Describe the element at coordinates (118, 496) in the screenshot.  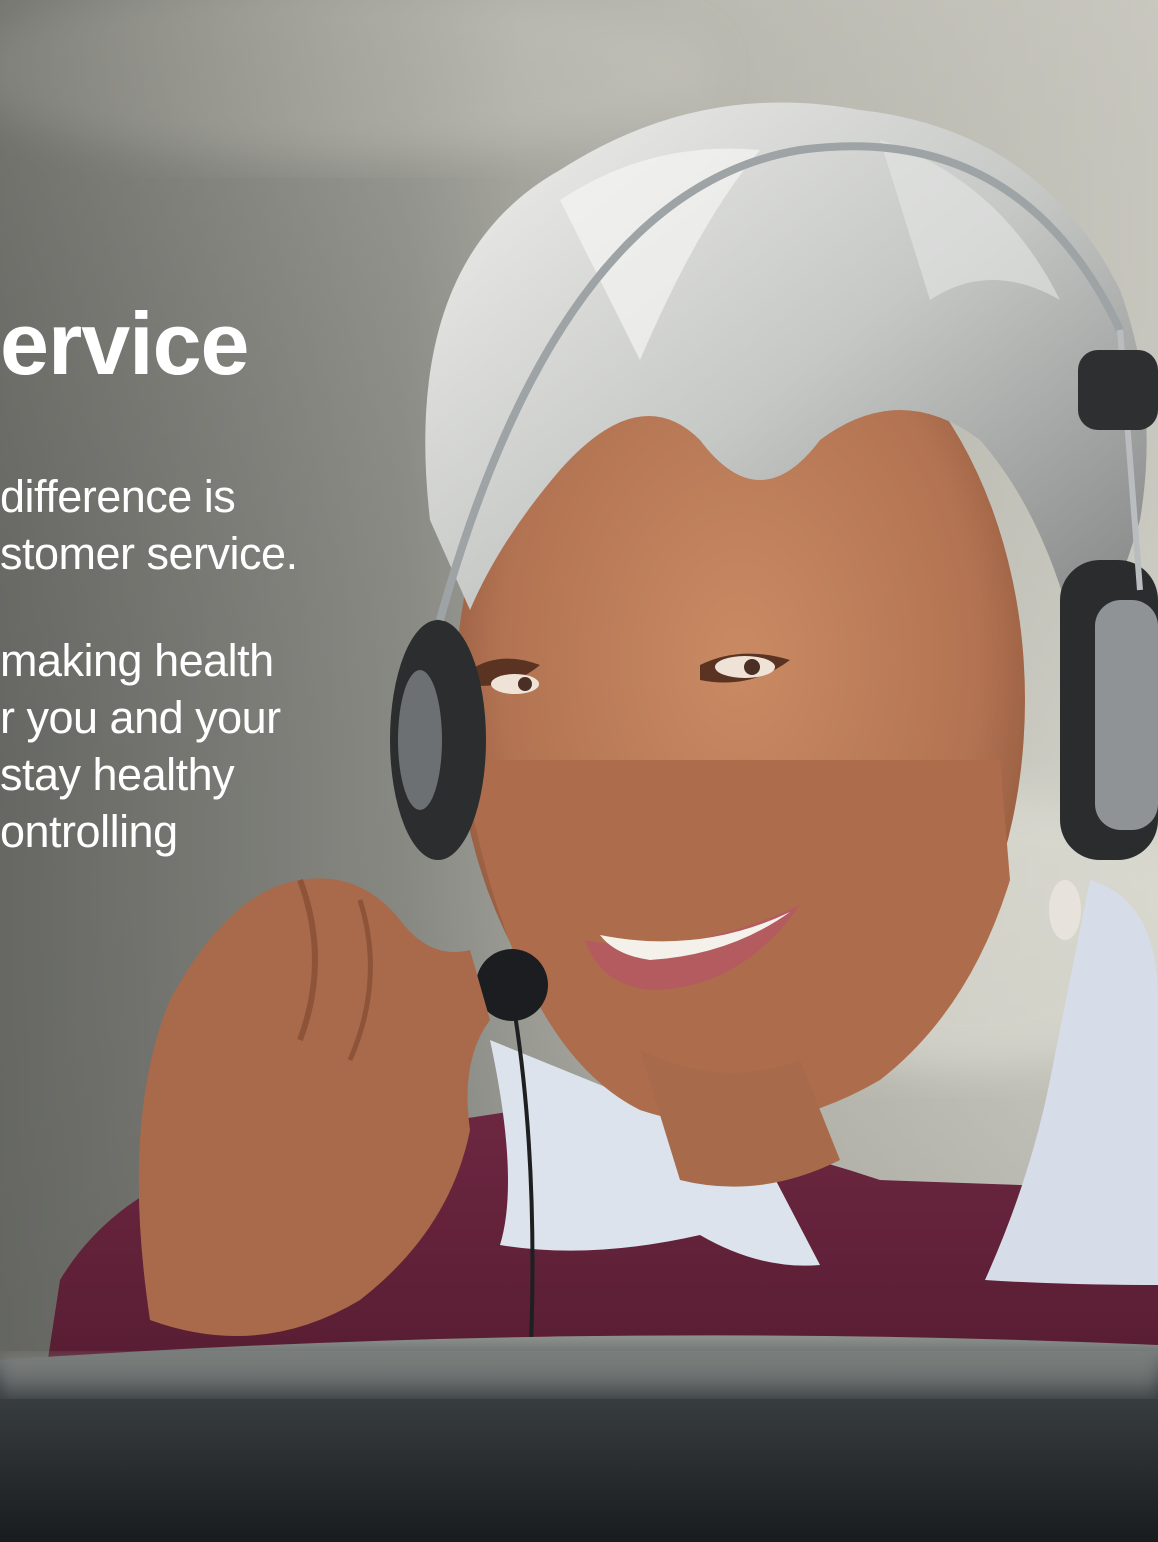
I see `paragraph-1-line-1: difference is` at that location.